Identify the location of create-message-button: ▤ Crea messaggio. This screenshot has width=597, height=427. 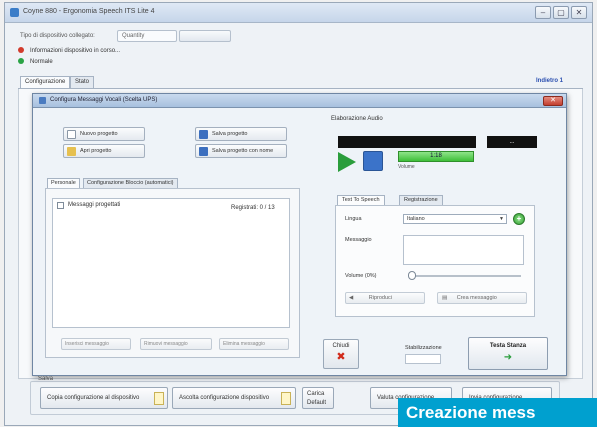
(482, 298).